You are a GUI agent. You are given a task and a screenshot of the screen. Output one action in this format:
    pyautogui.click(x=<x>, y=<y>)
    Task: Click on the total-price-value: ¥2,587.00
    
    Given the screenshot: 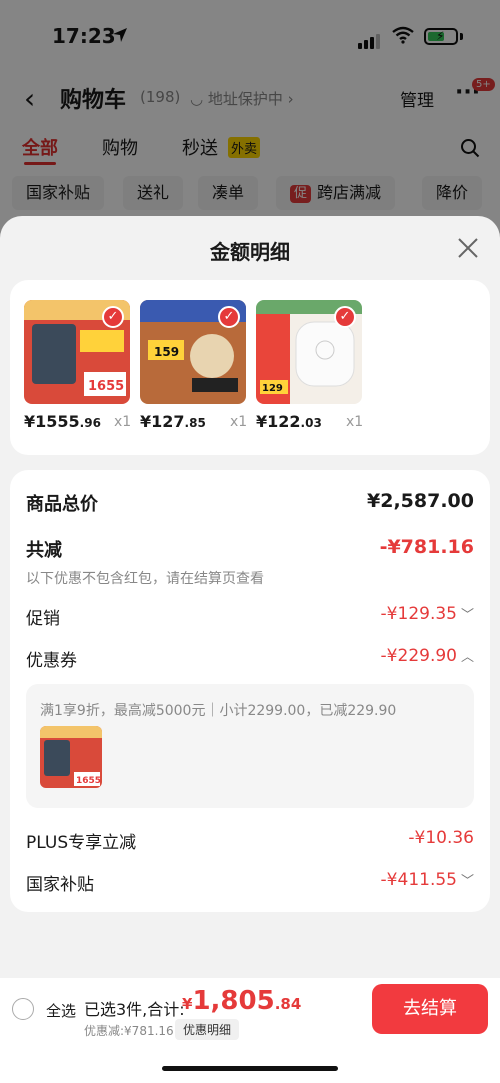 What is the action you would take?
    pyautogui.click(x=420, y=501)
    